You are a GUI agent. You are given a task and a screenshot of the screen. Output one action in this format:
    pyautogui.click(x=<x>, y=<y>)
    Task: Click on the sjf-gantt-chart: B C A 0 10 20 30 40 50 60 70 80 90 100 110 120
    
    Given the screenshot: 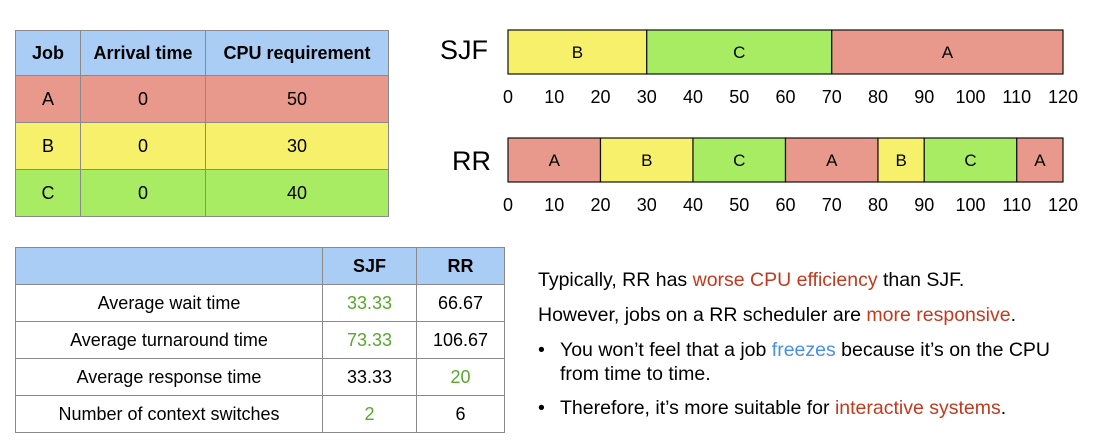 What is the action you would take?
    pyautogui.click(x=790, y=68)
    